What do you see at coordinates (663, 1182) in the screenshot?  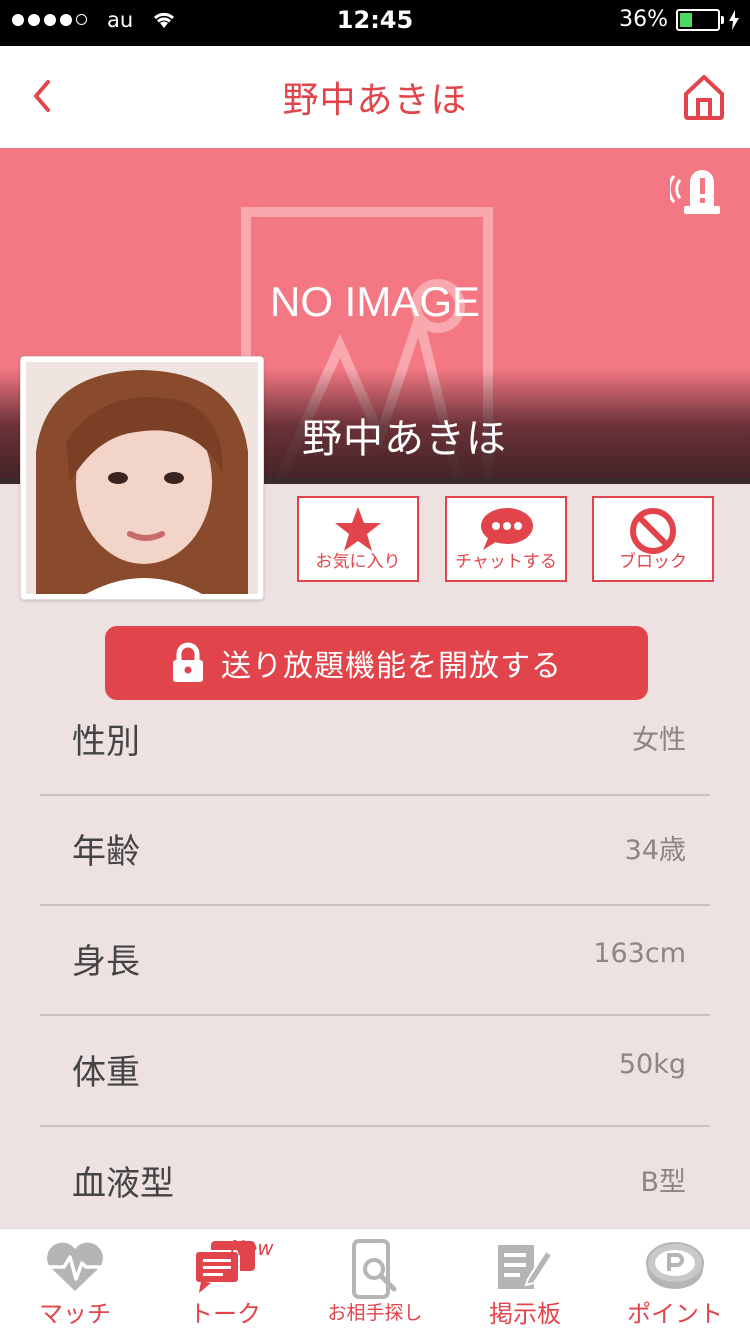 I see `profile-value: B型` at bounding box center [663, 1182].